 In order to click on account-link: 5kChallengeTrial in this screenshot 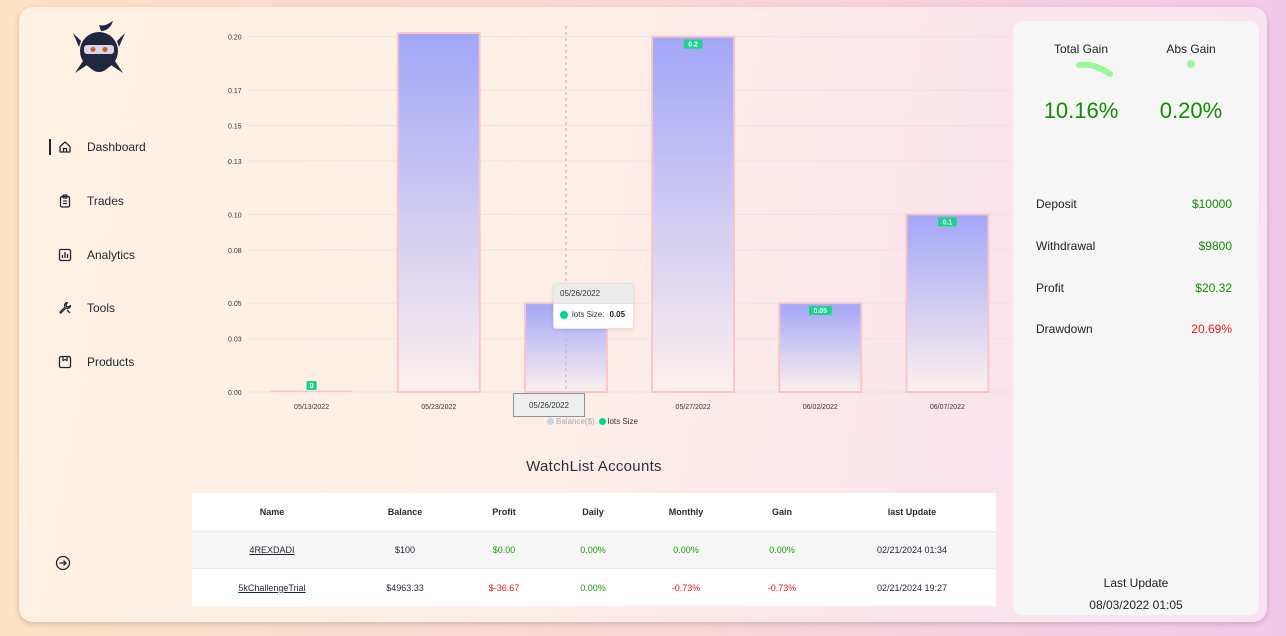, I will do `click(271, 588)`.